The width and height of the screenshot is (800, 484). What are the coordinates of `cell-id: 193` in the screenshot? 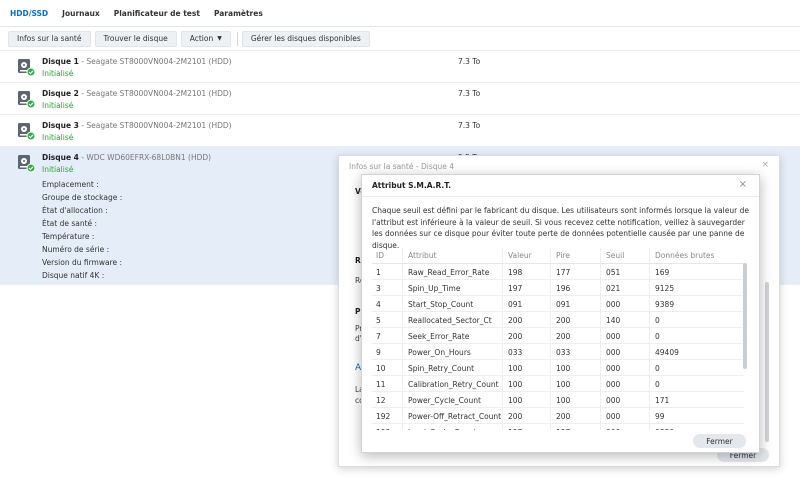 It's located at (383, 429).